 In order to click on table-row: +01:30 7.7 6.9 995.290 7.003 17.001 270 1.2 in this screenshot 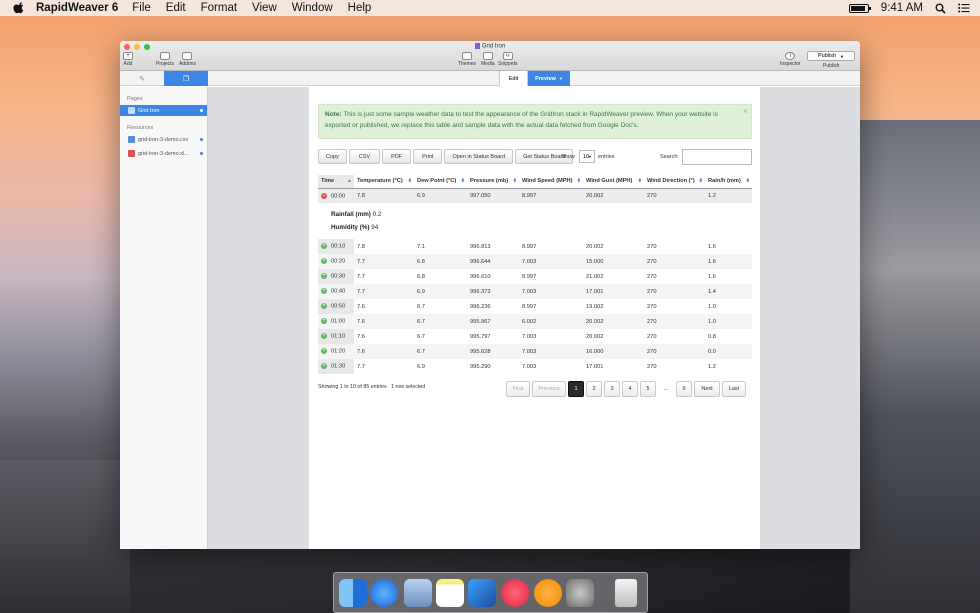, I will do `click(535, 366)`.